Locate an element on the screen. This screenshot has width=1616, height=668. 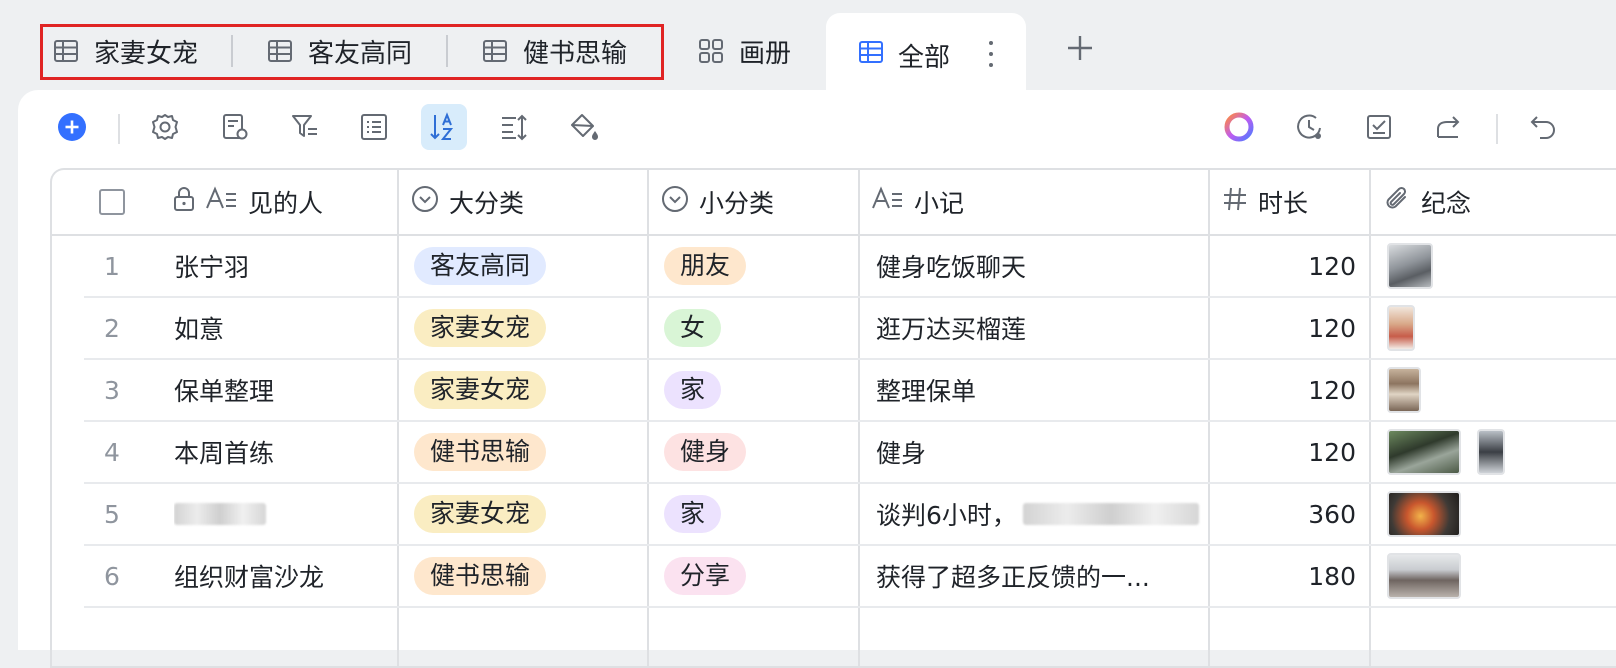
row-number: 4 is located at coordinates (112, 452).